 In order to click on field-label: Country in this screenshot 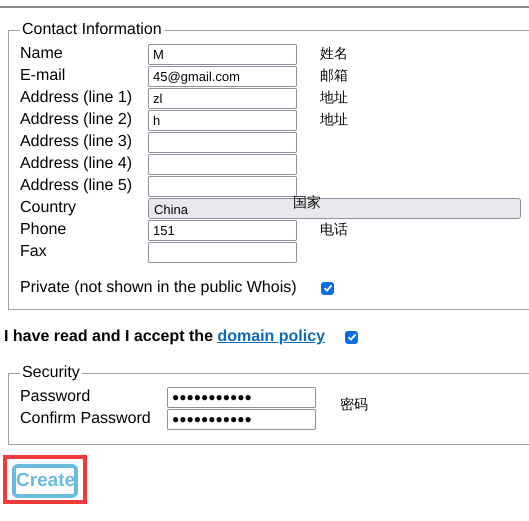, I will do `click(49, 208)`.